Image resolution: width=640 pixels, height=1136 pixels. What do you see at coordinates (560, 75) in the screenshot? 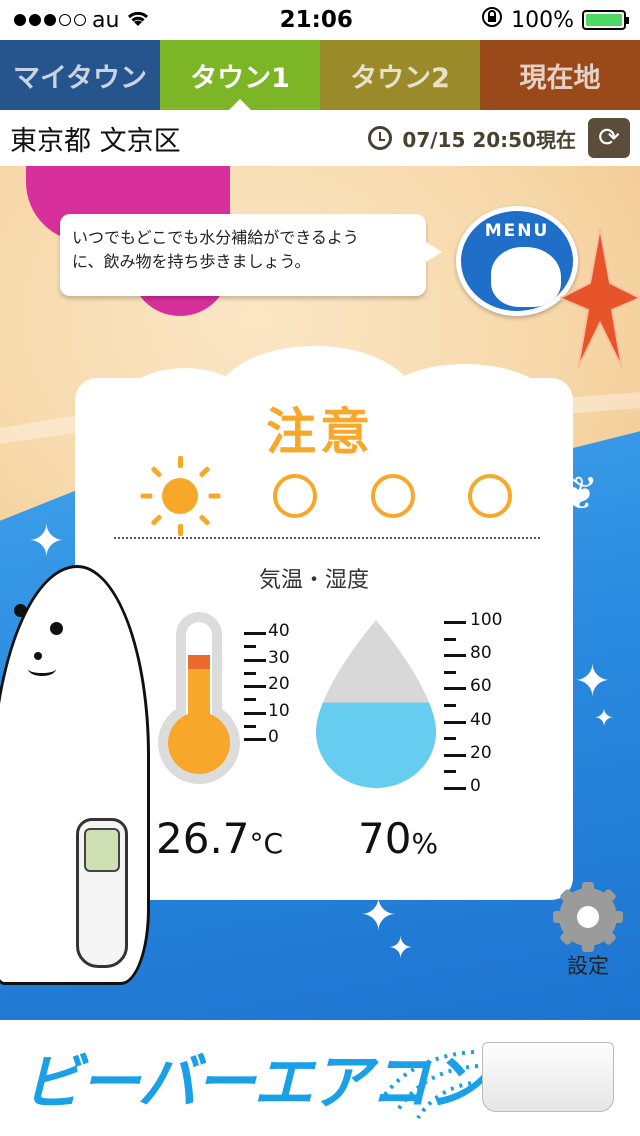
I see `tab-current-location: 現在地` at bounding box center [560, 75].